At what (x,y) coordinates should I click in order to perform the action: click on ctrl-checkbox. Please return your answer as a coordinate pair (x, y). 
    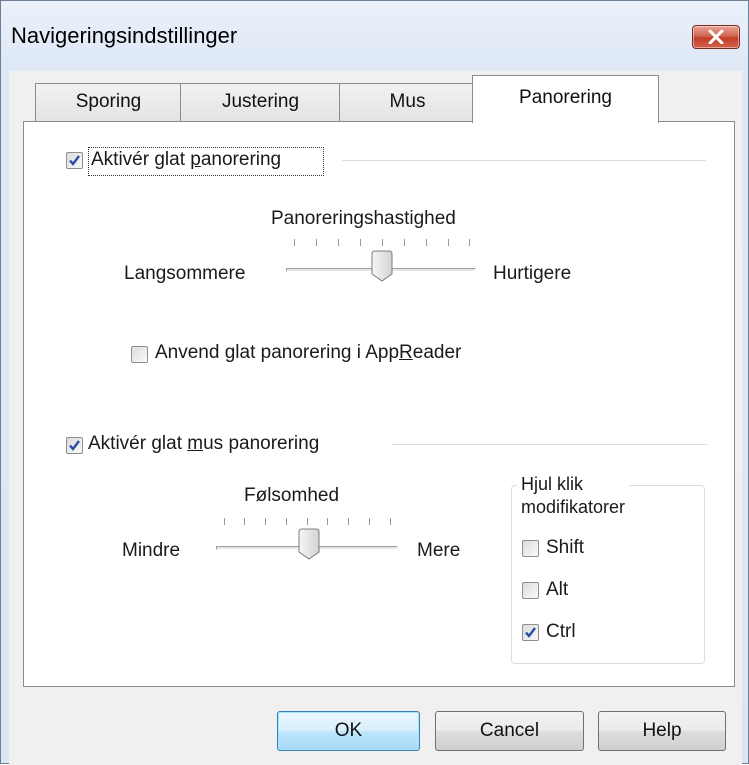
    Looking at the image, I should click on (530, 632).